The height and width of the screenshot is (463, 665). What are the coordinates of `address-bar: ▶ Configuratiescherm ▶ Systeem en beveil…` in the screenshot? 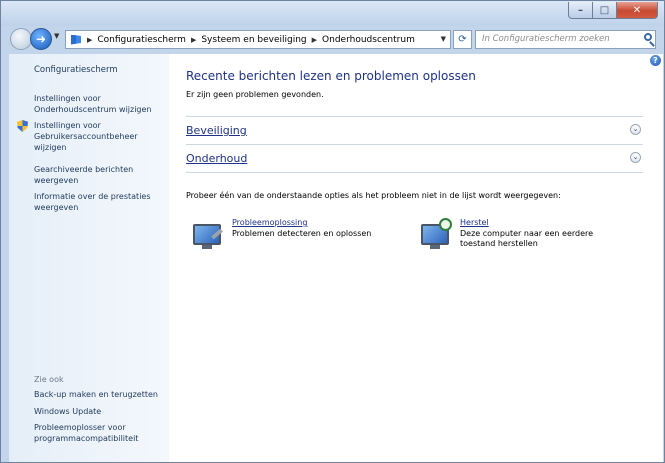 It's located at (258, 39).